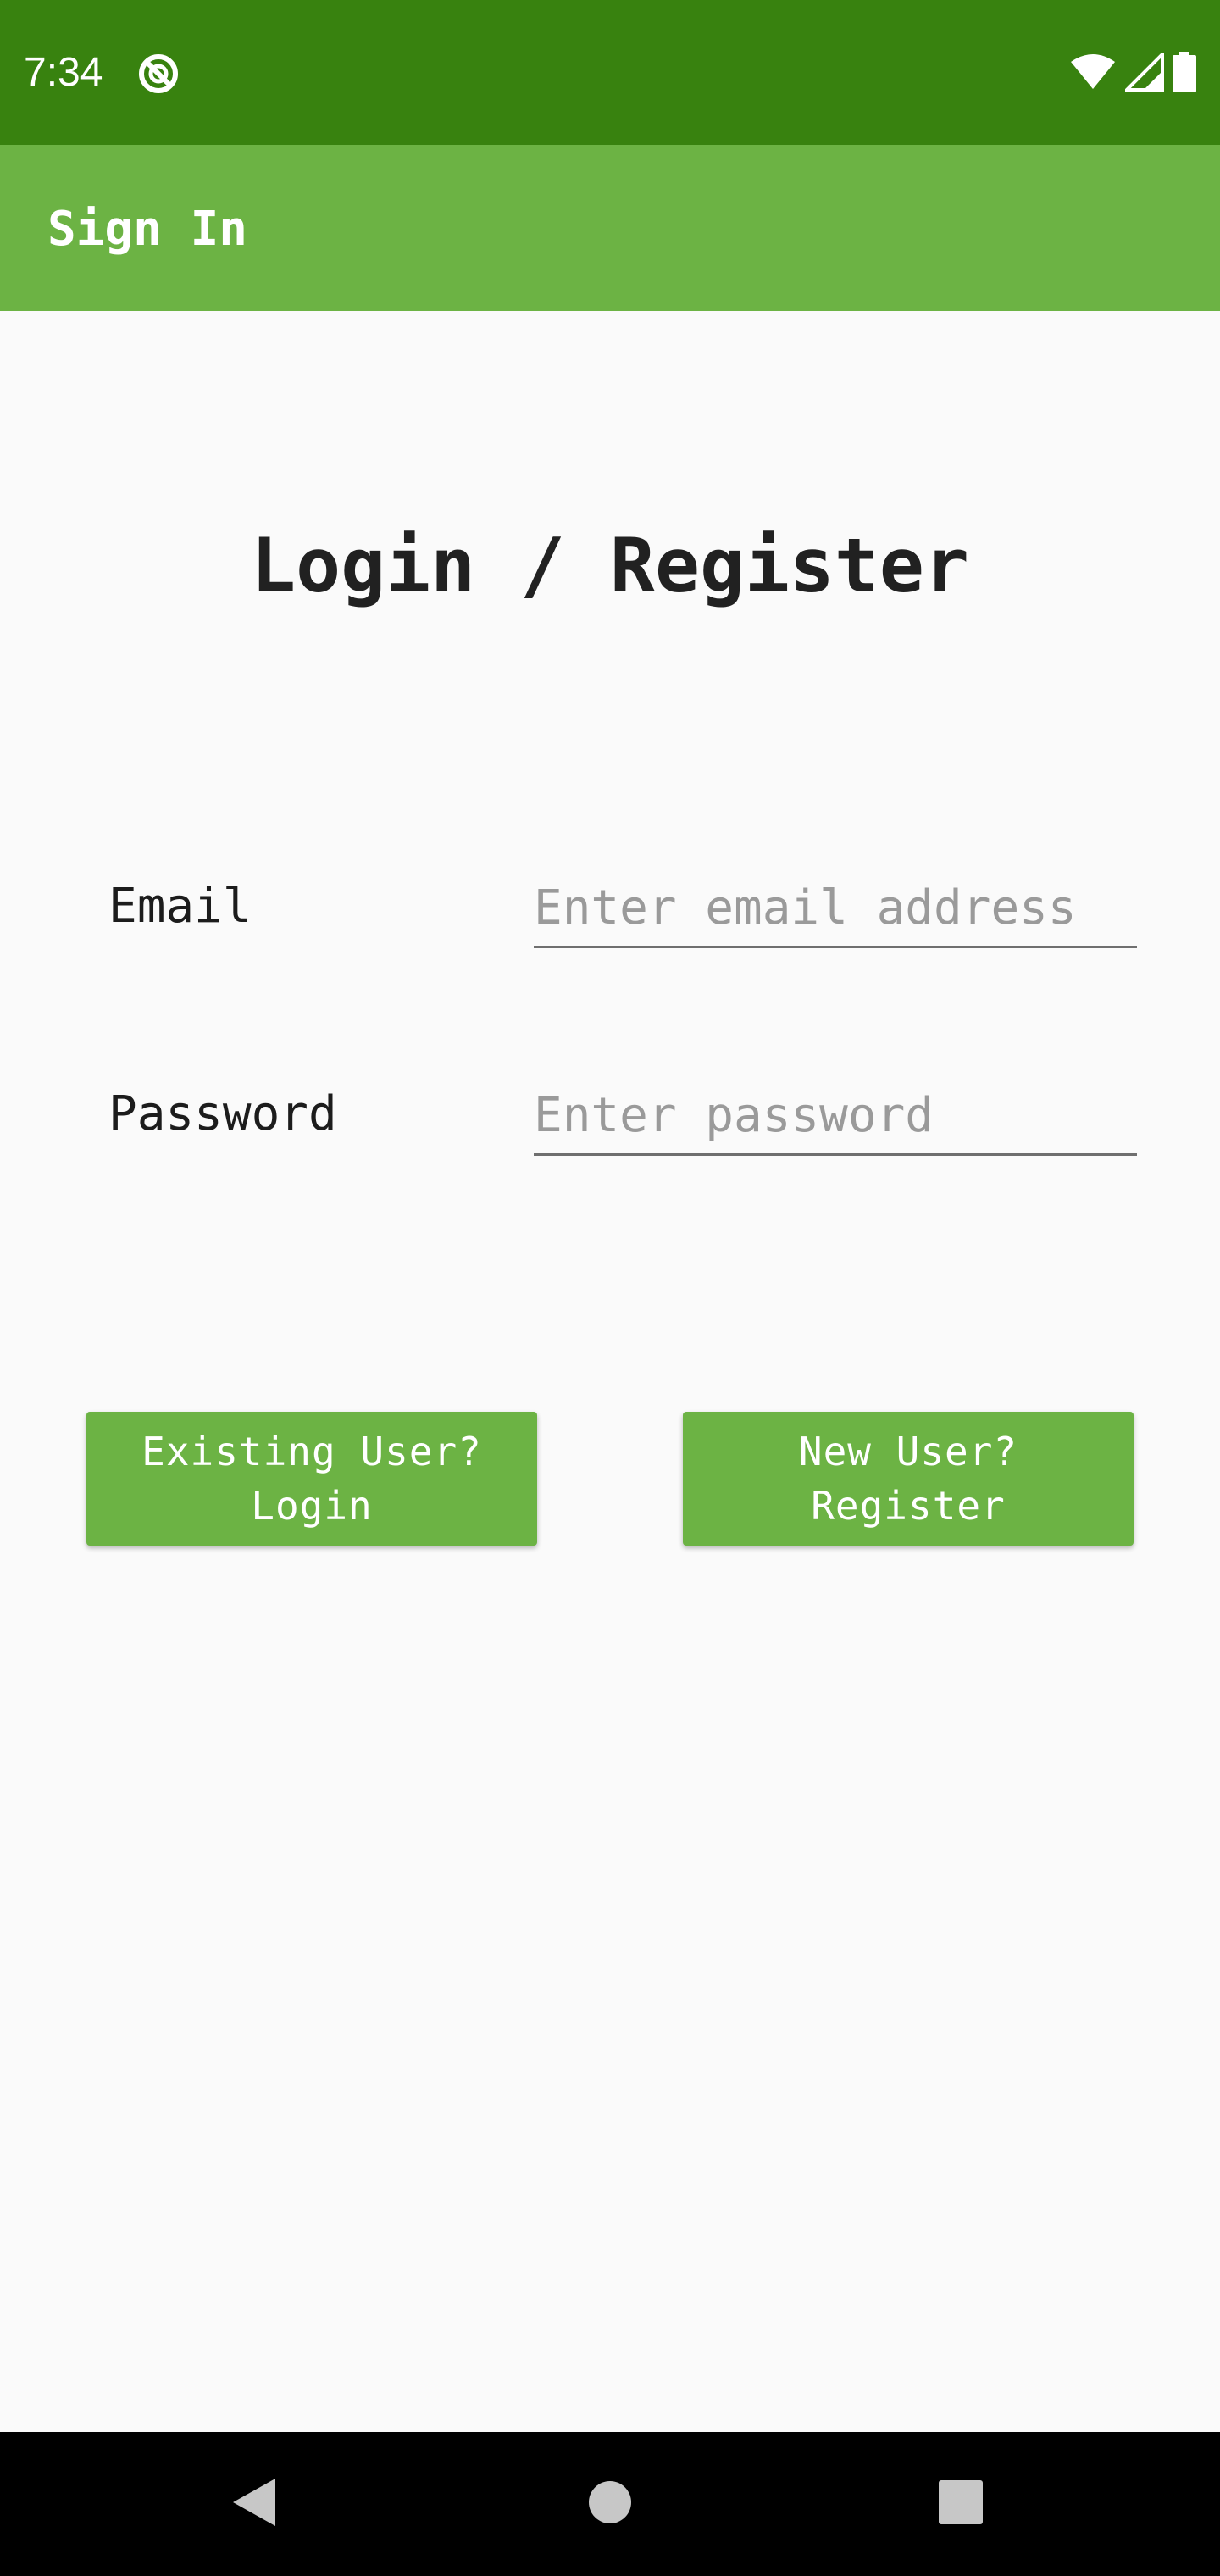 The image size is (1220, 2576). What do you see at coordinates (610, 72) in the screenshot?
I see `status-bar: 7:34` at bounding box center [610, 72].